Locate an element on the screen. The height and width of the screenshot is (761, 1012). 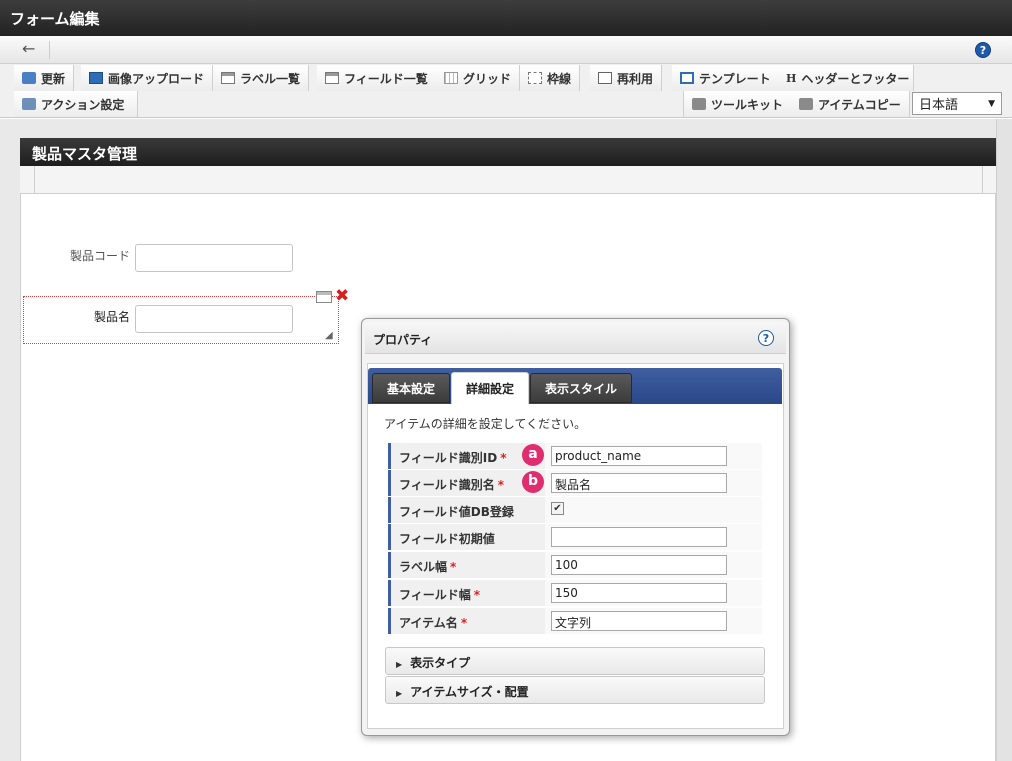
action-settings-button: アクション設定 is located at coordinates (76, 104).